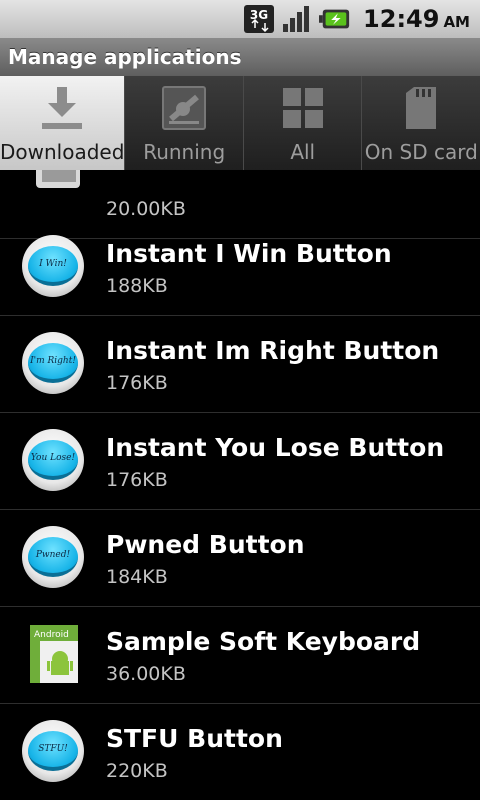 This screenshot has height=800, width=480. I want to click on app-name: STFU Button, so click(194, 738).